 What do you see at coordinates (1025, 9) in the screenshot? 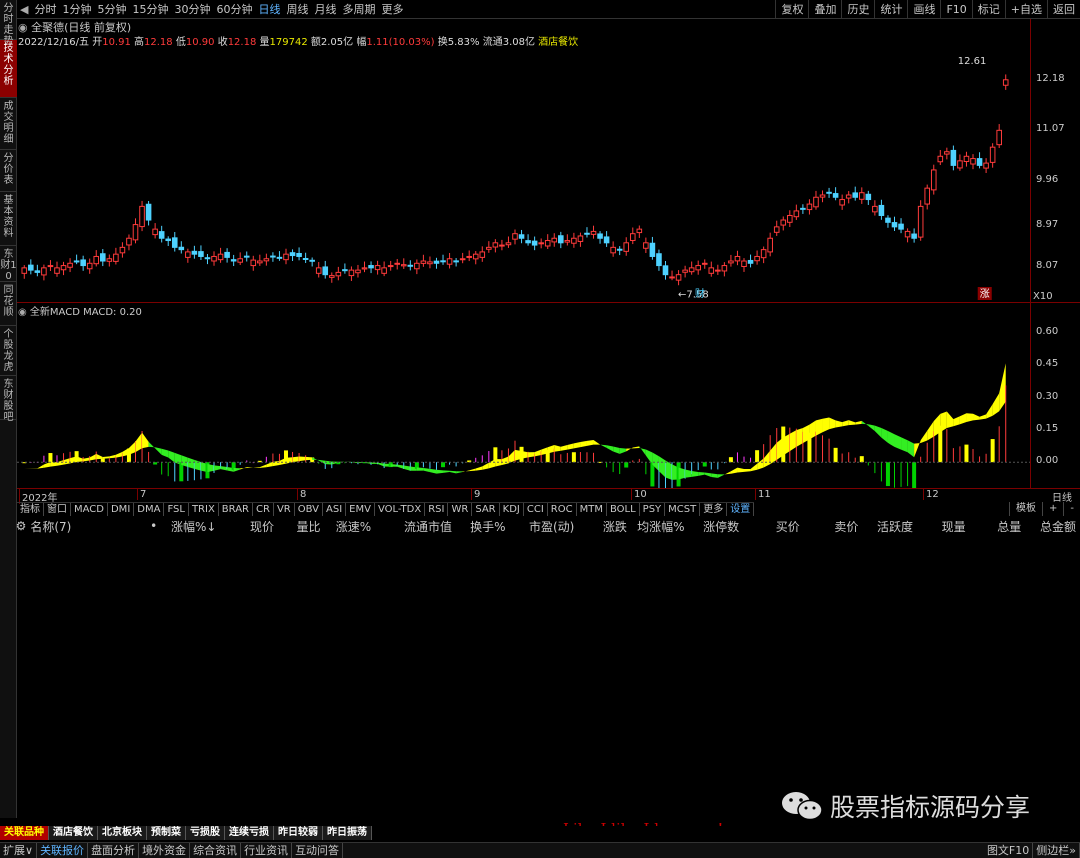
I see `toolbar-button-7: +自选` at bounding box center [1025, 9].